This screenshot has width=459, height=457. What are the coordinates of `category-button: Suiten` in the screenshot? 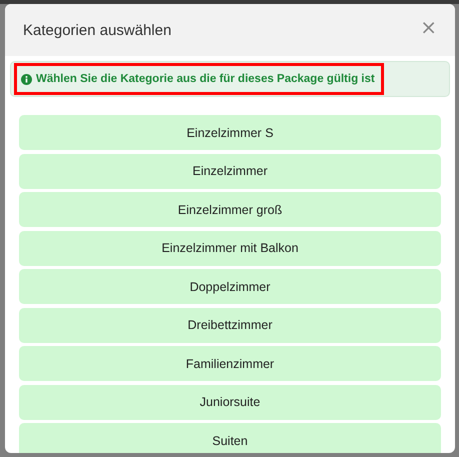 It's located at (230, 438).